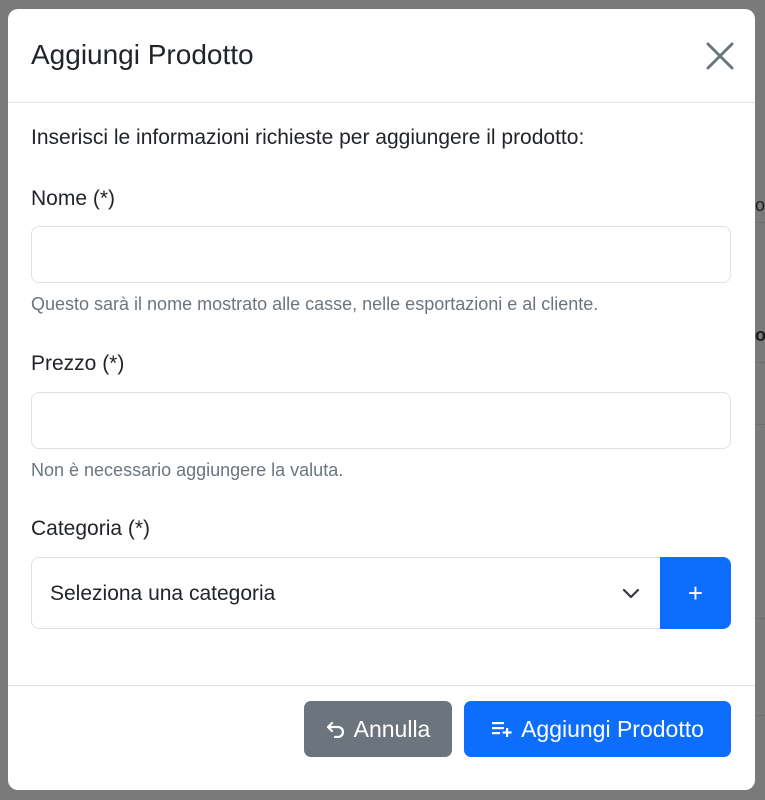 This screenshot has height=800, width=765. I want to click on add-product-button: Aggiungi Prodotto, so click(597, 729).